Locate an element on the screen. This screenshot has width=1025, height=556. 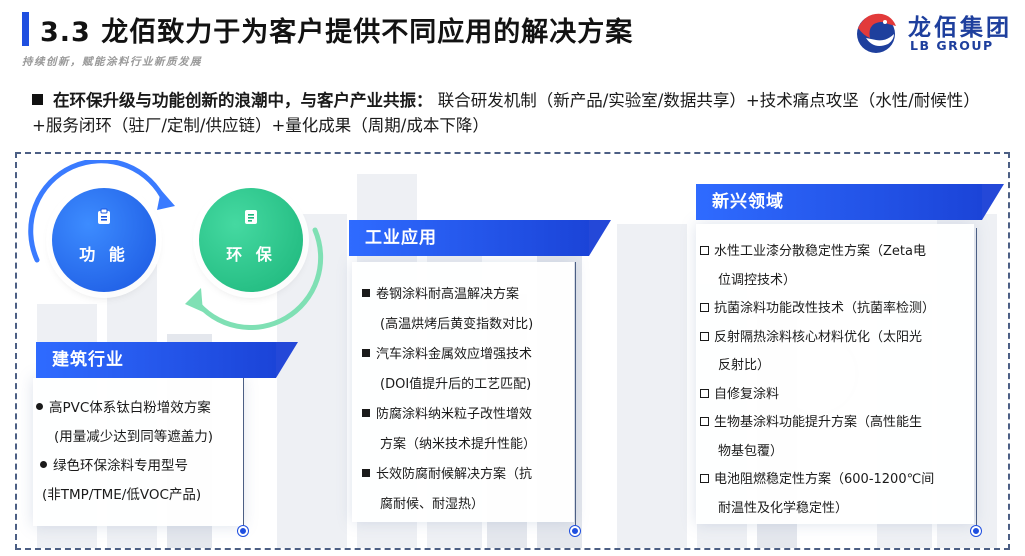
list-item: 抗菌涂料功能改性技术（抗菌率检测） is located at coordinates (836, 309).